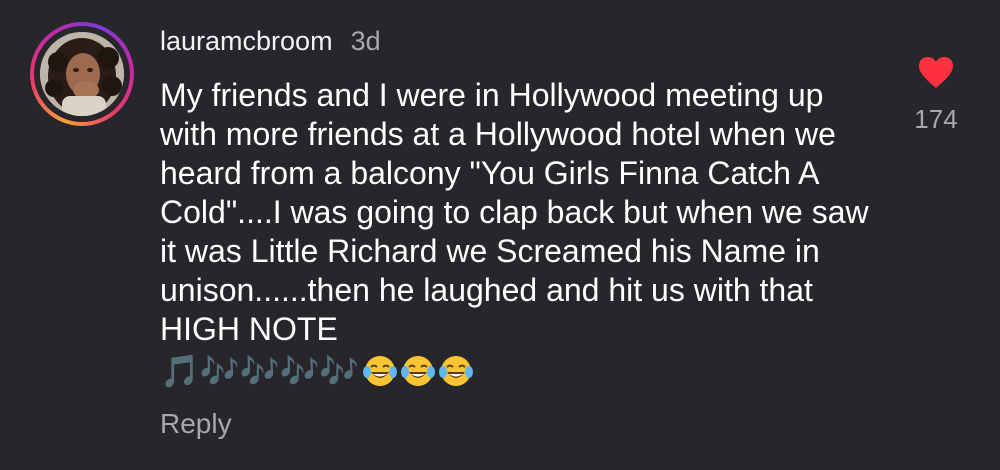 The width and height of the screenshot is (1000, 470). I want to click on emoji-row: 🎵🎶🎶🎶🎶, so click(317, 370).